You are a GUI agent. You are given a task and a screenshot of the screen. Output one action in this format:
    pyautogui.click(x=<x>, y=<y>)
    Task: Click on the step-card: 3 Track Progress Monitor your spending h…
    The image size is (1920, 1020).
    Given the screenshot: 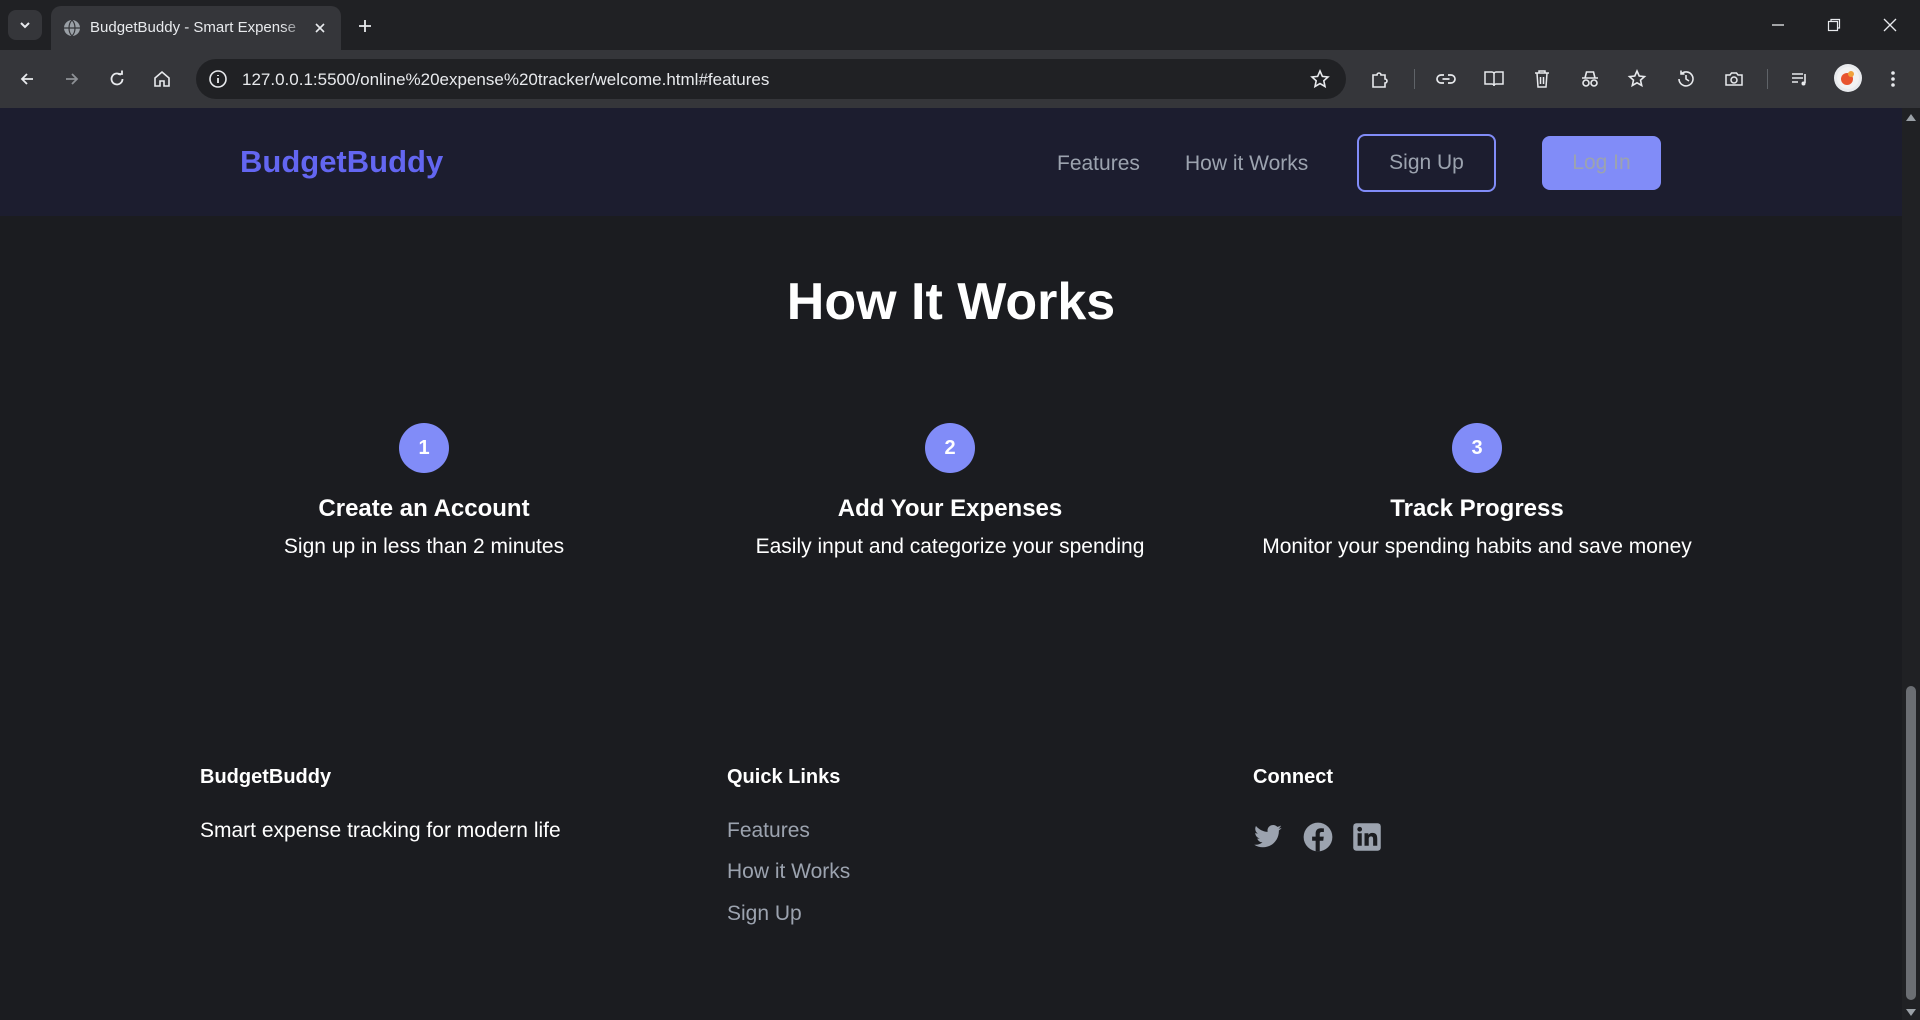 What is the action you would take?
    pyautogui.click(x=1477, y=491)
    